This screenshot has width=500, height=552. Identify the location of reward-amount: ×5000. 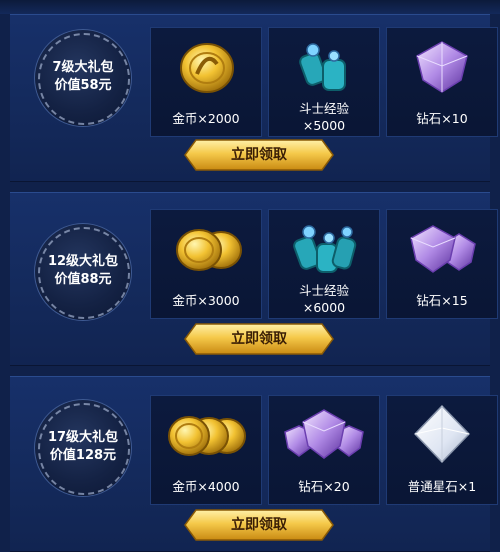
(324, 125).